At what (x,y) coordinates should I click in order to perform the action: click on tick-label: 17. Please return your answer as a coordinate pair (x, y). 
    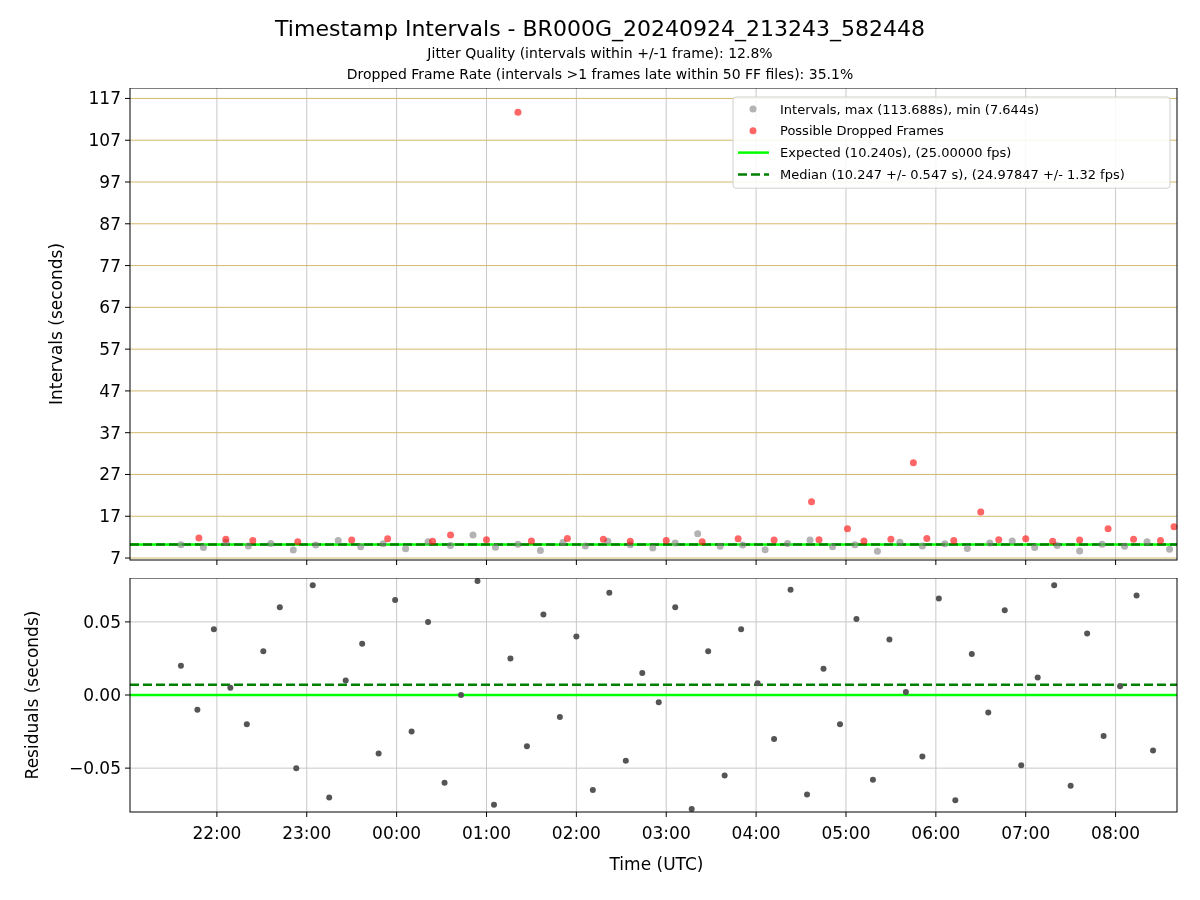
    Looking at the image, I should click on (110, 516).